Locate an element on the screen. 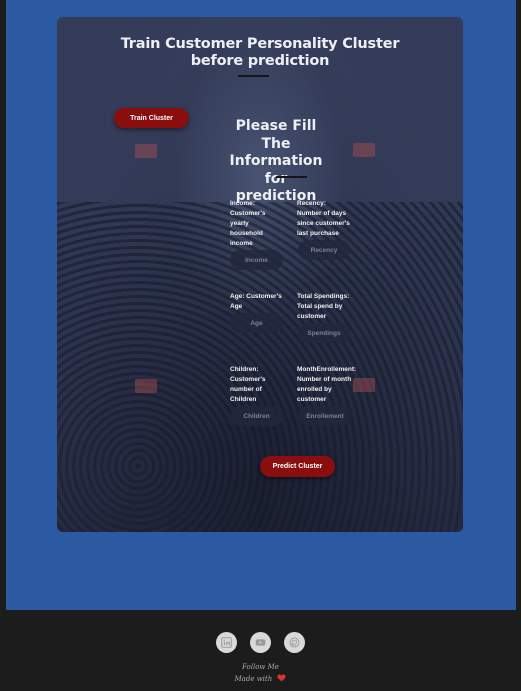 This screenshot has height=691, width=521. income-placeholder: Income is located at coordinates (256, 260).